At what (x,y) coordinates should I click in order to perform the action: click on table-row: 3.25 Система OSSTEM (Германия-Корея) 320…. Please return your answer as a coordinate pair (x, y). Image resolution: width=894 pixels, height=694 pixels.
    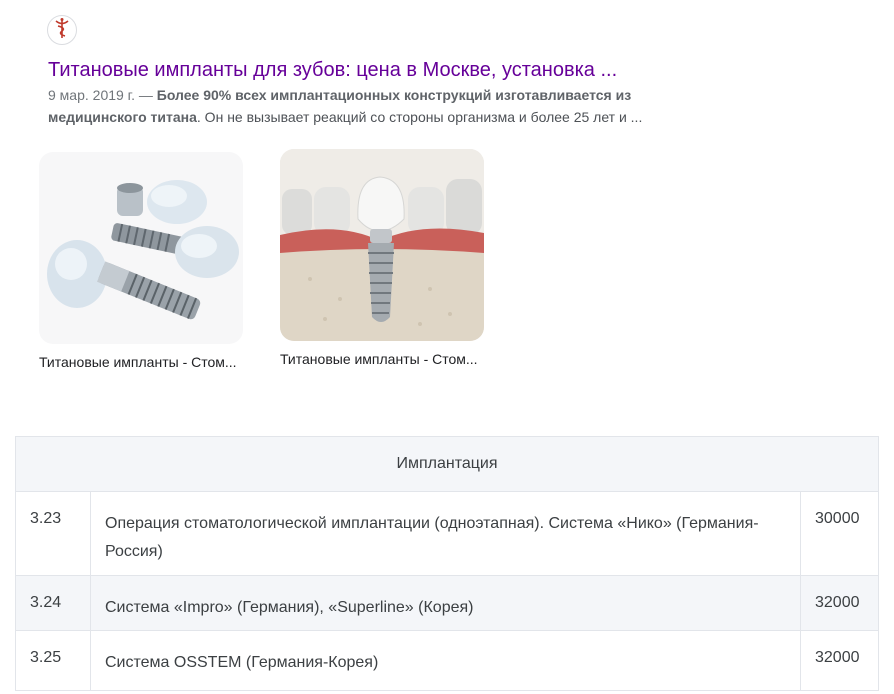
    Looking at the image, I should click on (447, 660).